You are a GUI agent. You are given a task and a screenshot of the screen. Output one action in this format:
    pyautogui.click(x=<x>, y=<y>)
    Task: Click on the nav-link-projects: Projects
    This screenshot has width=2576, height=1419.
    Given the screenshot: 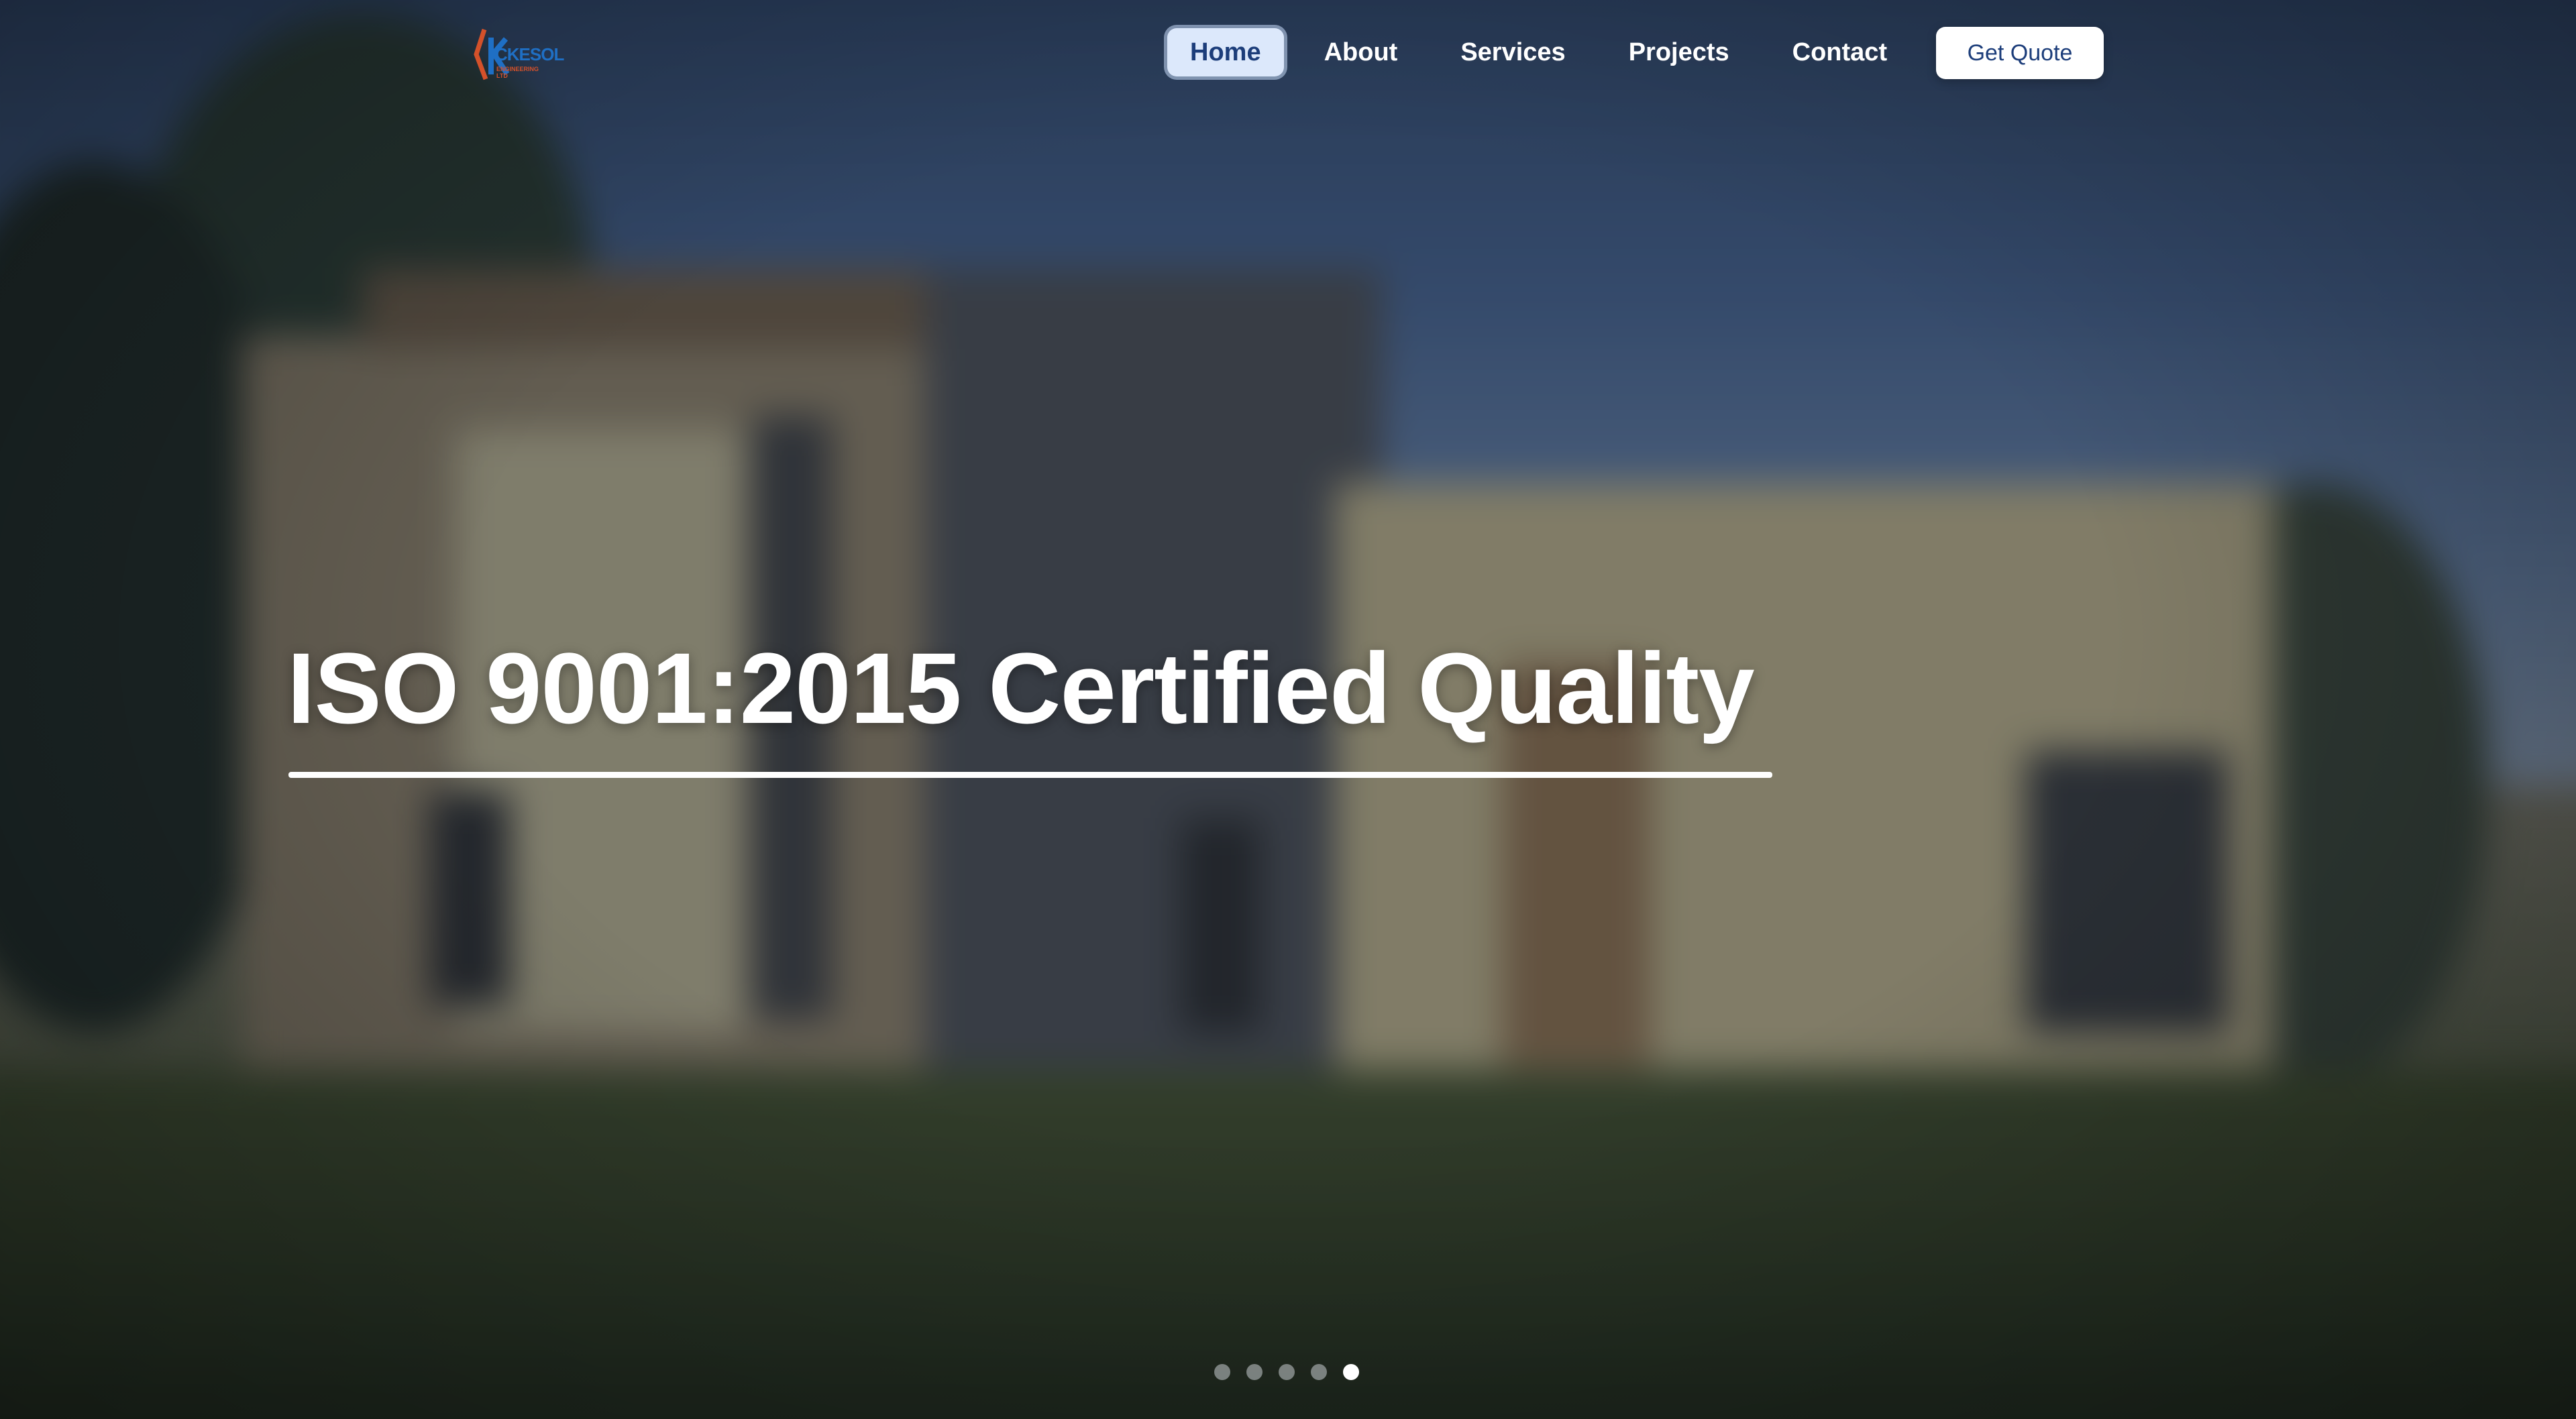 What is the action you would take?
    pyautogui.click(x=1679, y=52)
    